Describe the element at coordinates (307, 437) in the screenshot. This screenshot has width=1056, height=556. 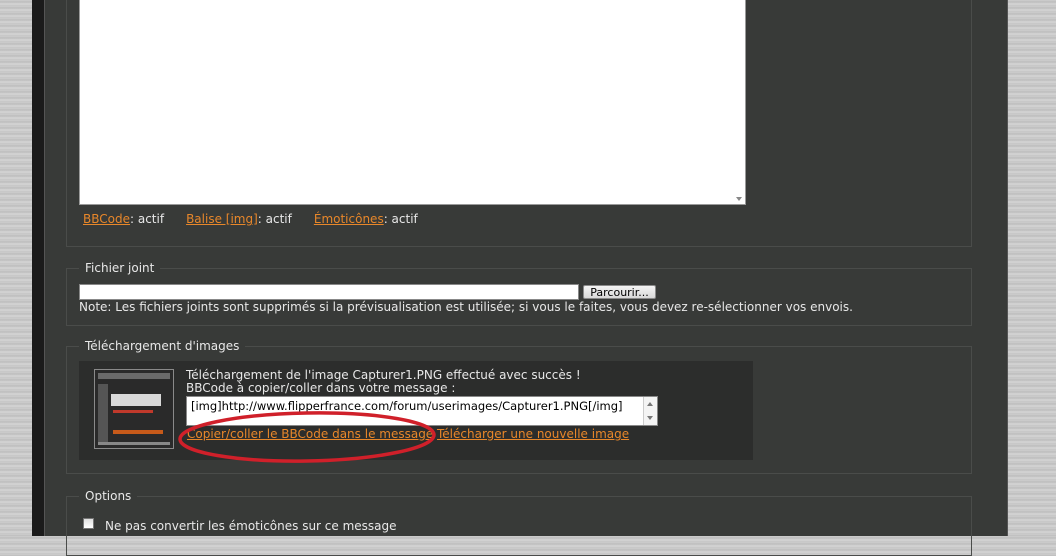
I see `red-annotation-ellipse` at that location.